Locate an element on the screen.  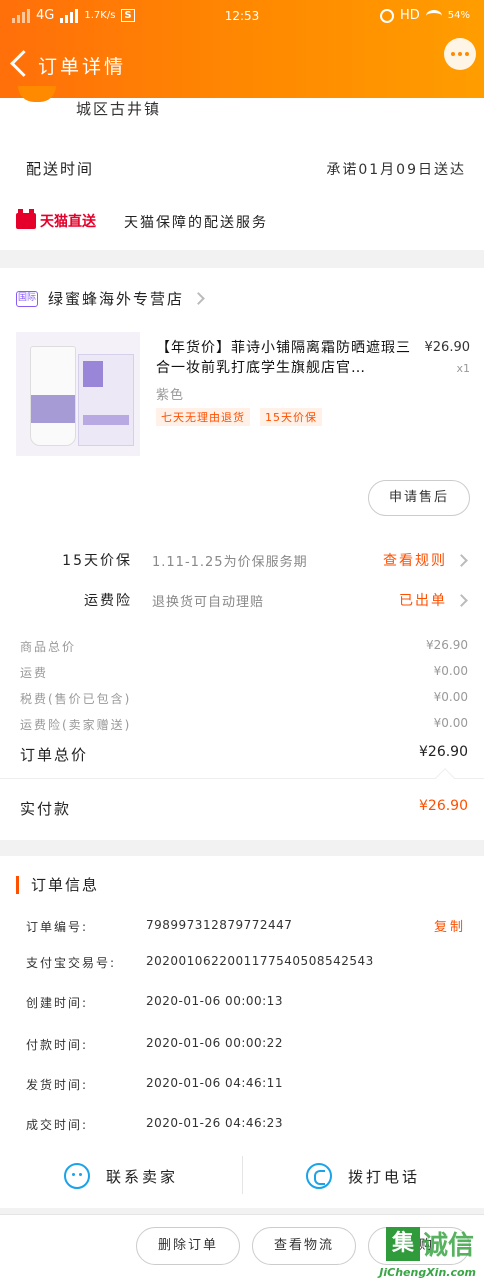
view-rules-link: 查看规则 is located at coordinates (425, 560).